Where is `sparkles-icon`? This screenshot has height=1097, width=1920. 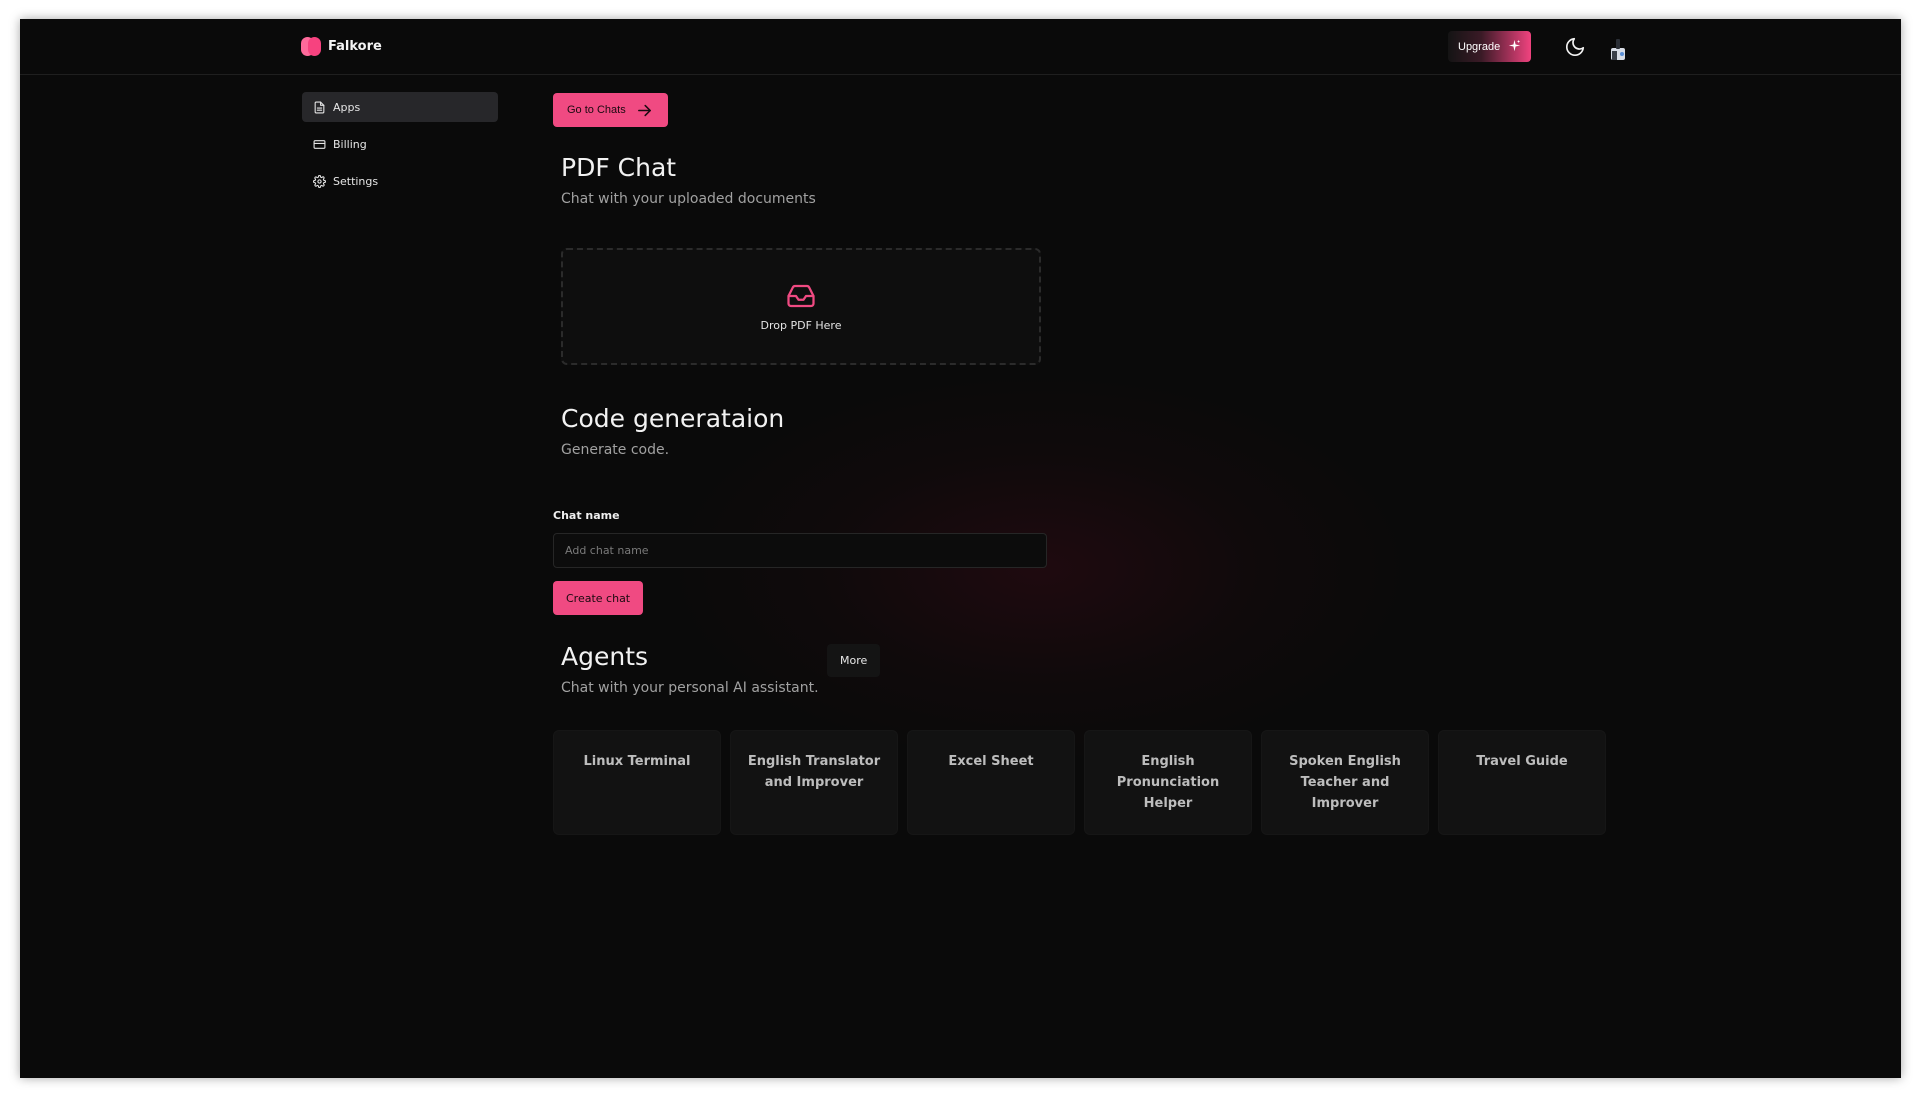 sparkles-icon is located at coordinates (1514, 47).